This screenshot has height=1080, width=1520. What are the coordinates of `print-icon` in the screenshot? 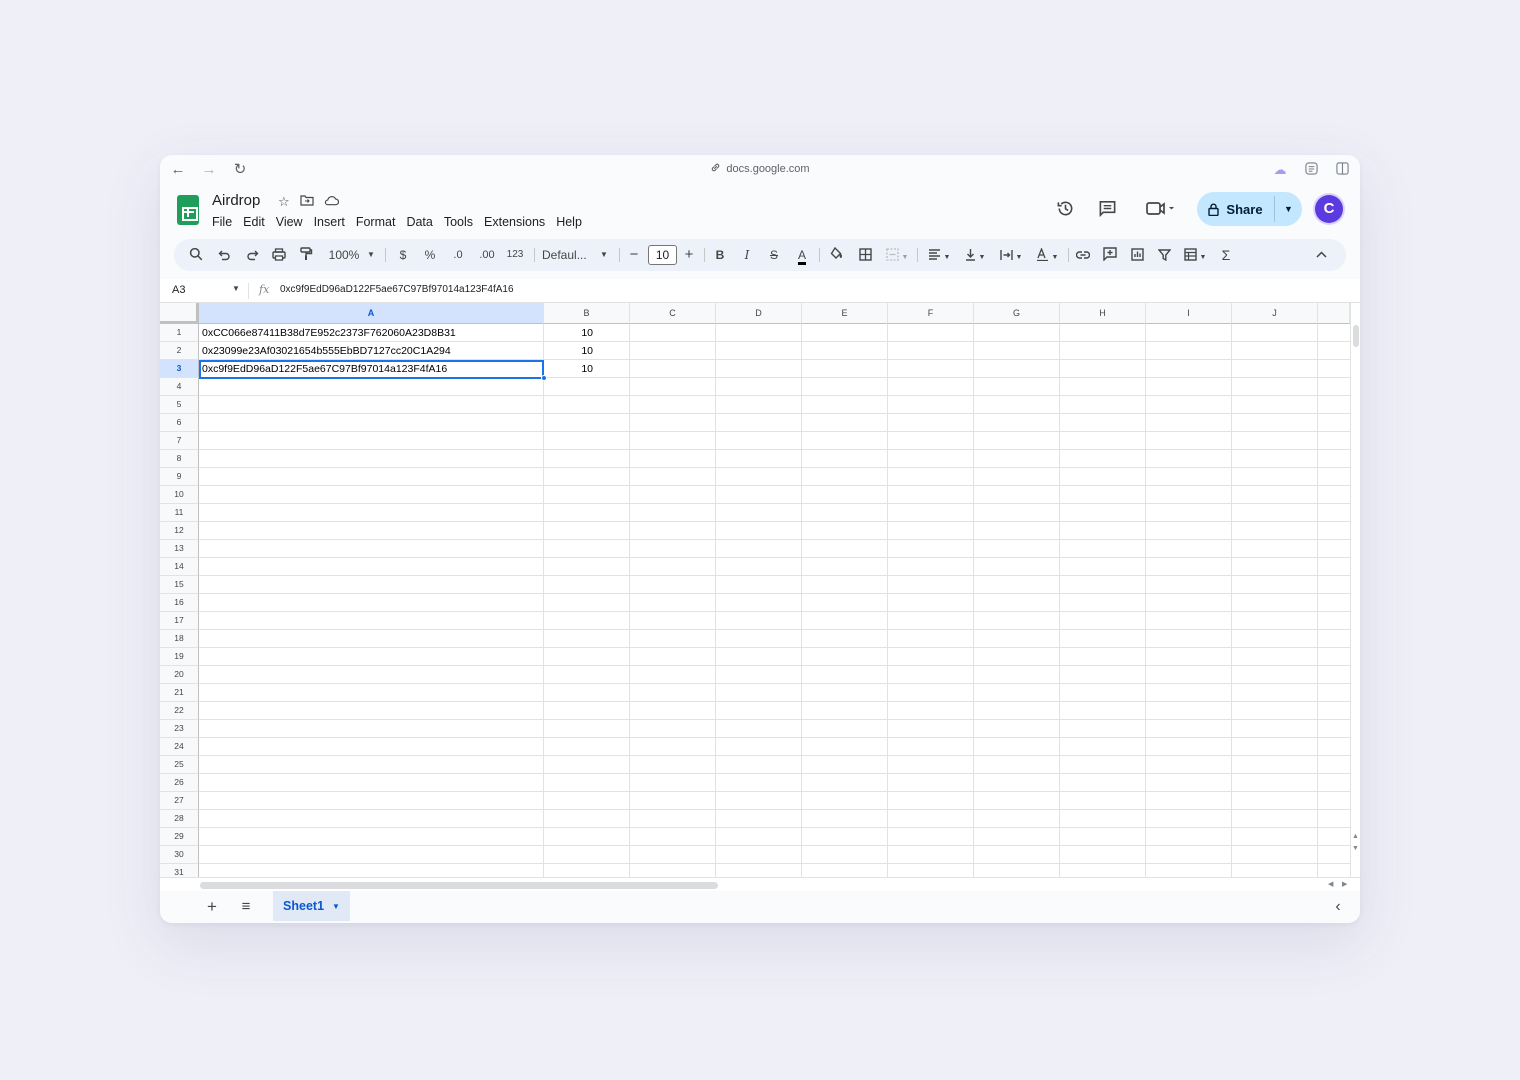 It's located at (279, 255).